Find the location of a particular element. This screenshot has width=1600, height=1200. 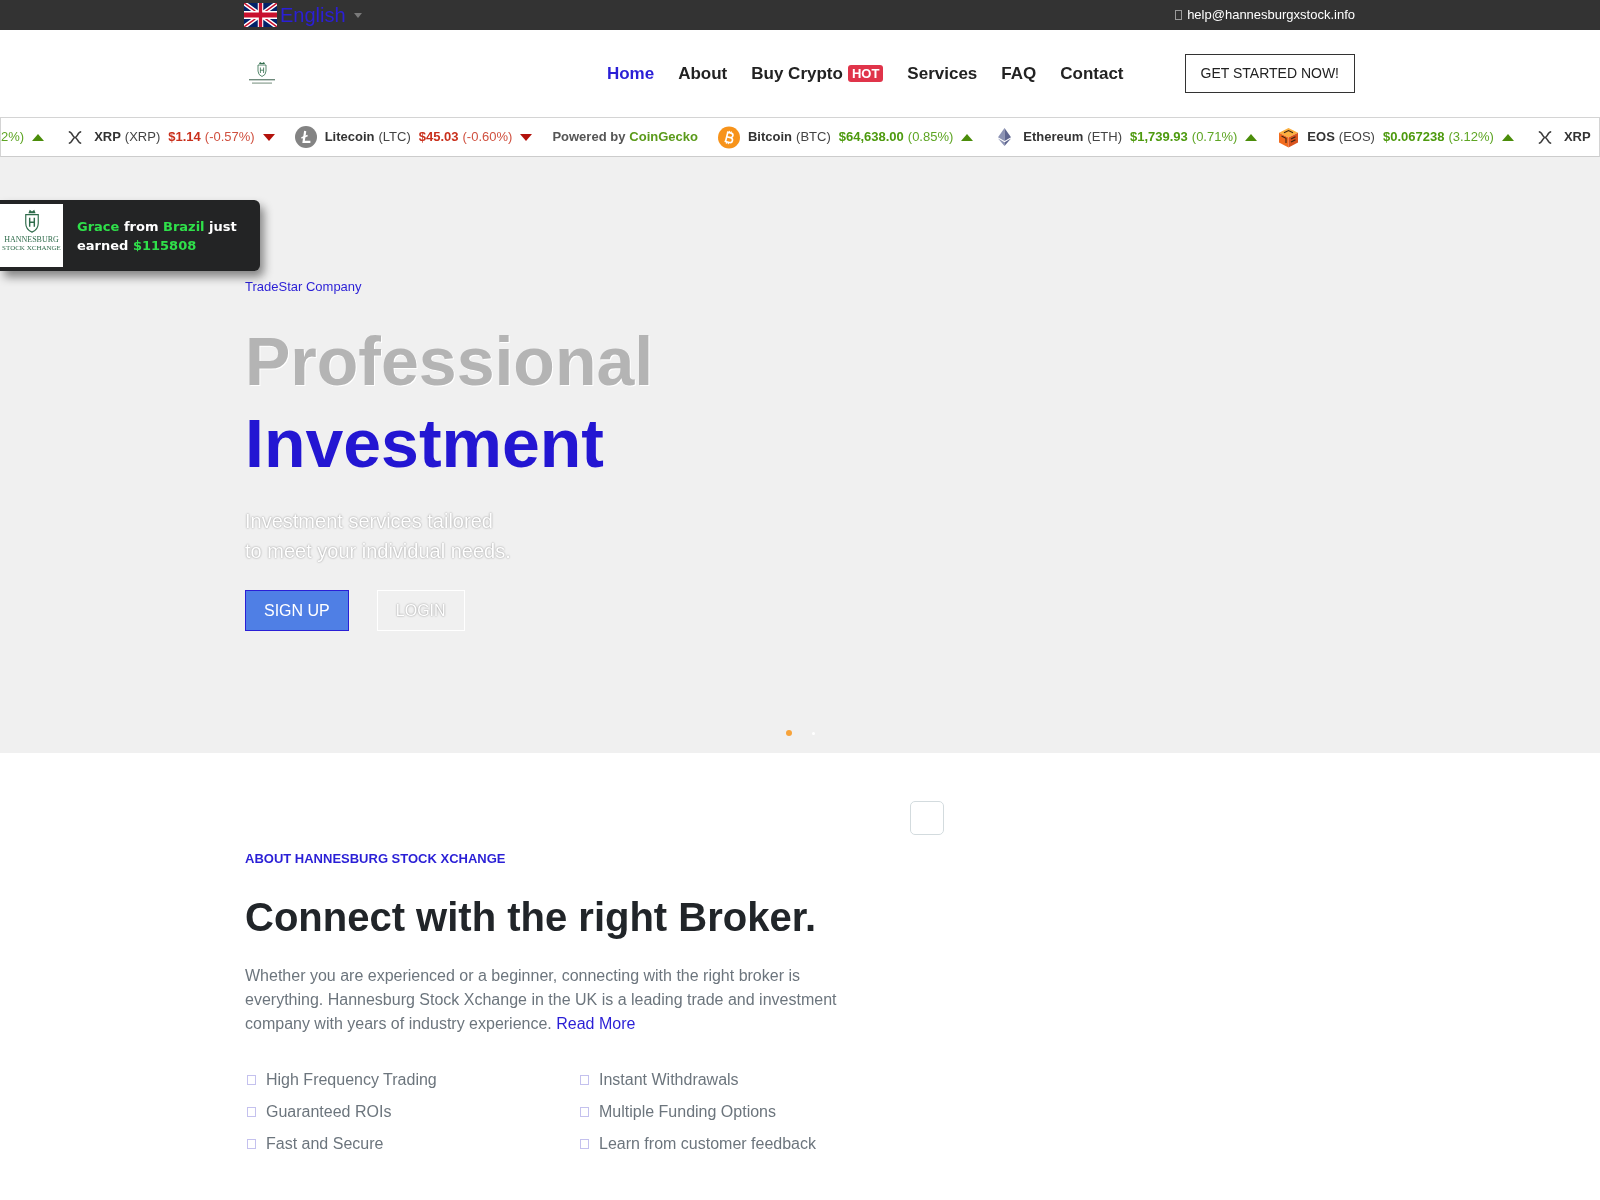

section-label: ABOUT HANNESBURG STOCK XCHANGE is located at coordinates (376, 858).